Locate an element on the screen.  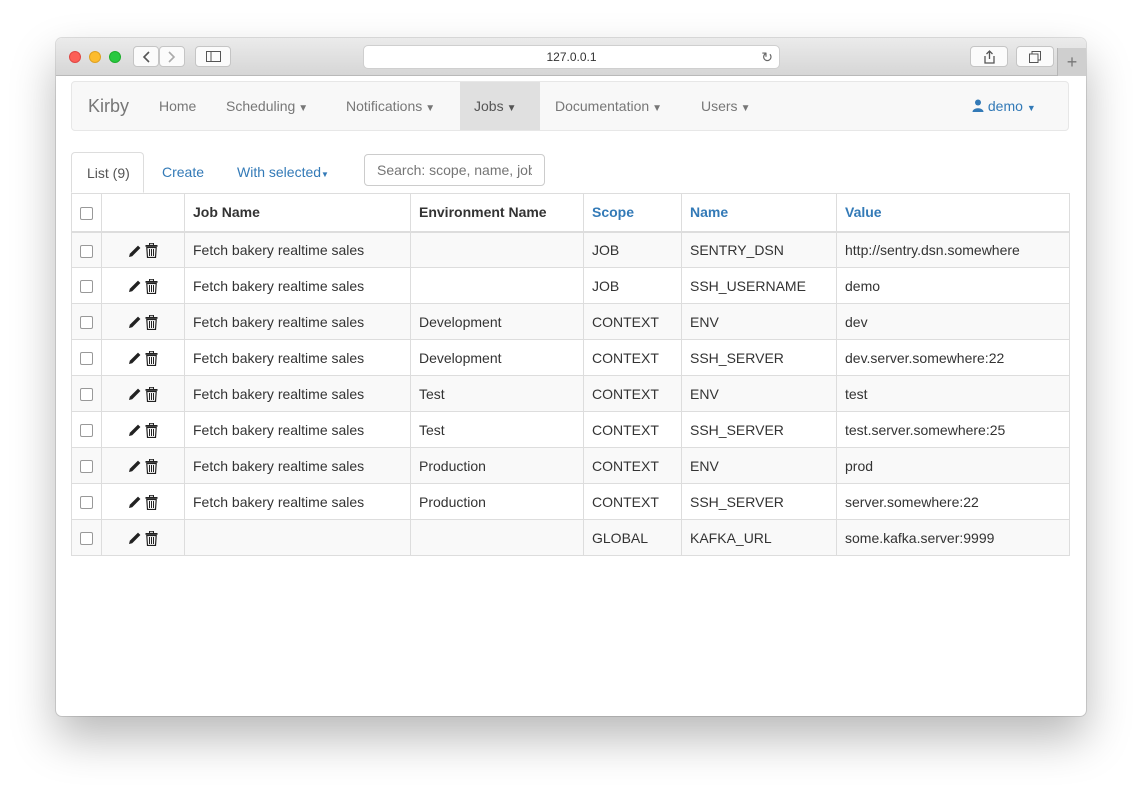
tabs-button is located at coordinates (1035, 56).